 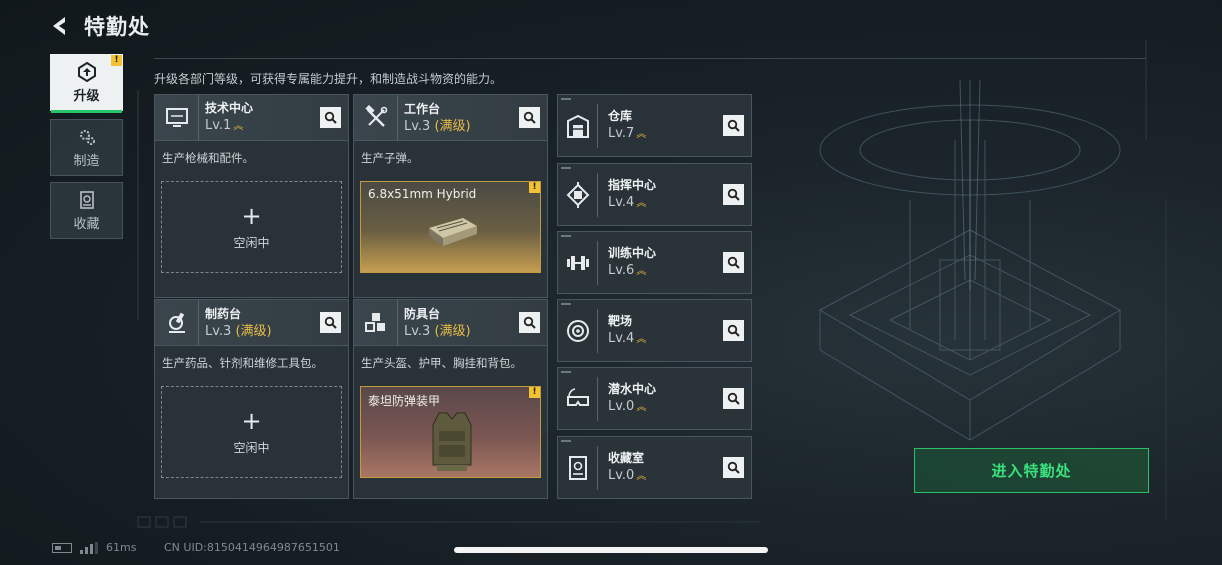 I want to click on cubes-icon, so click(x=376, y=322).